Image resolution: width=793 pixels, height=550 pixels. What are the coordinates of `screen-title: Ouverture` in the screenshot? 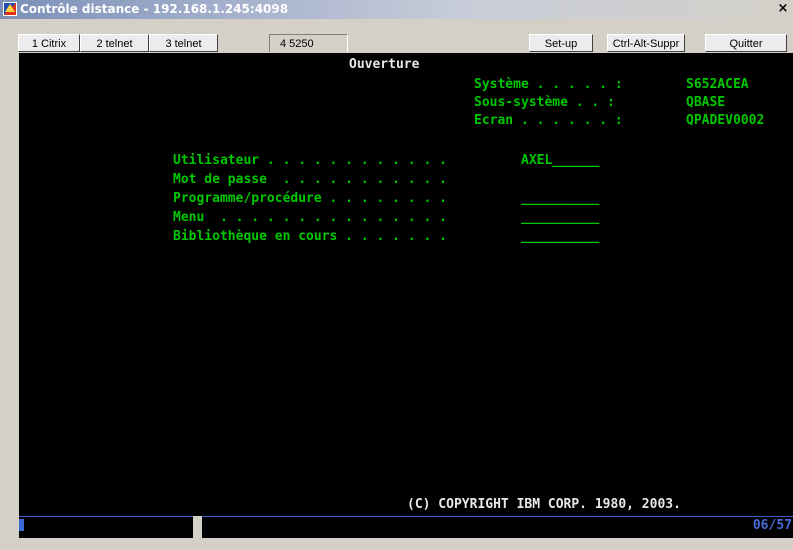 It's located at (384, 64).